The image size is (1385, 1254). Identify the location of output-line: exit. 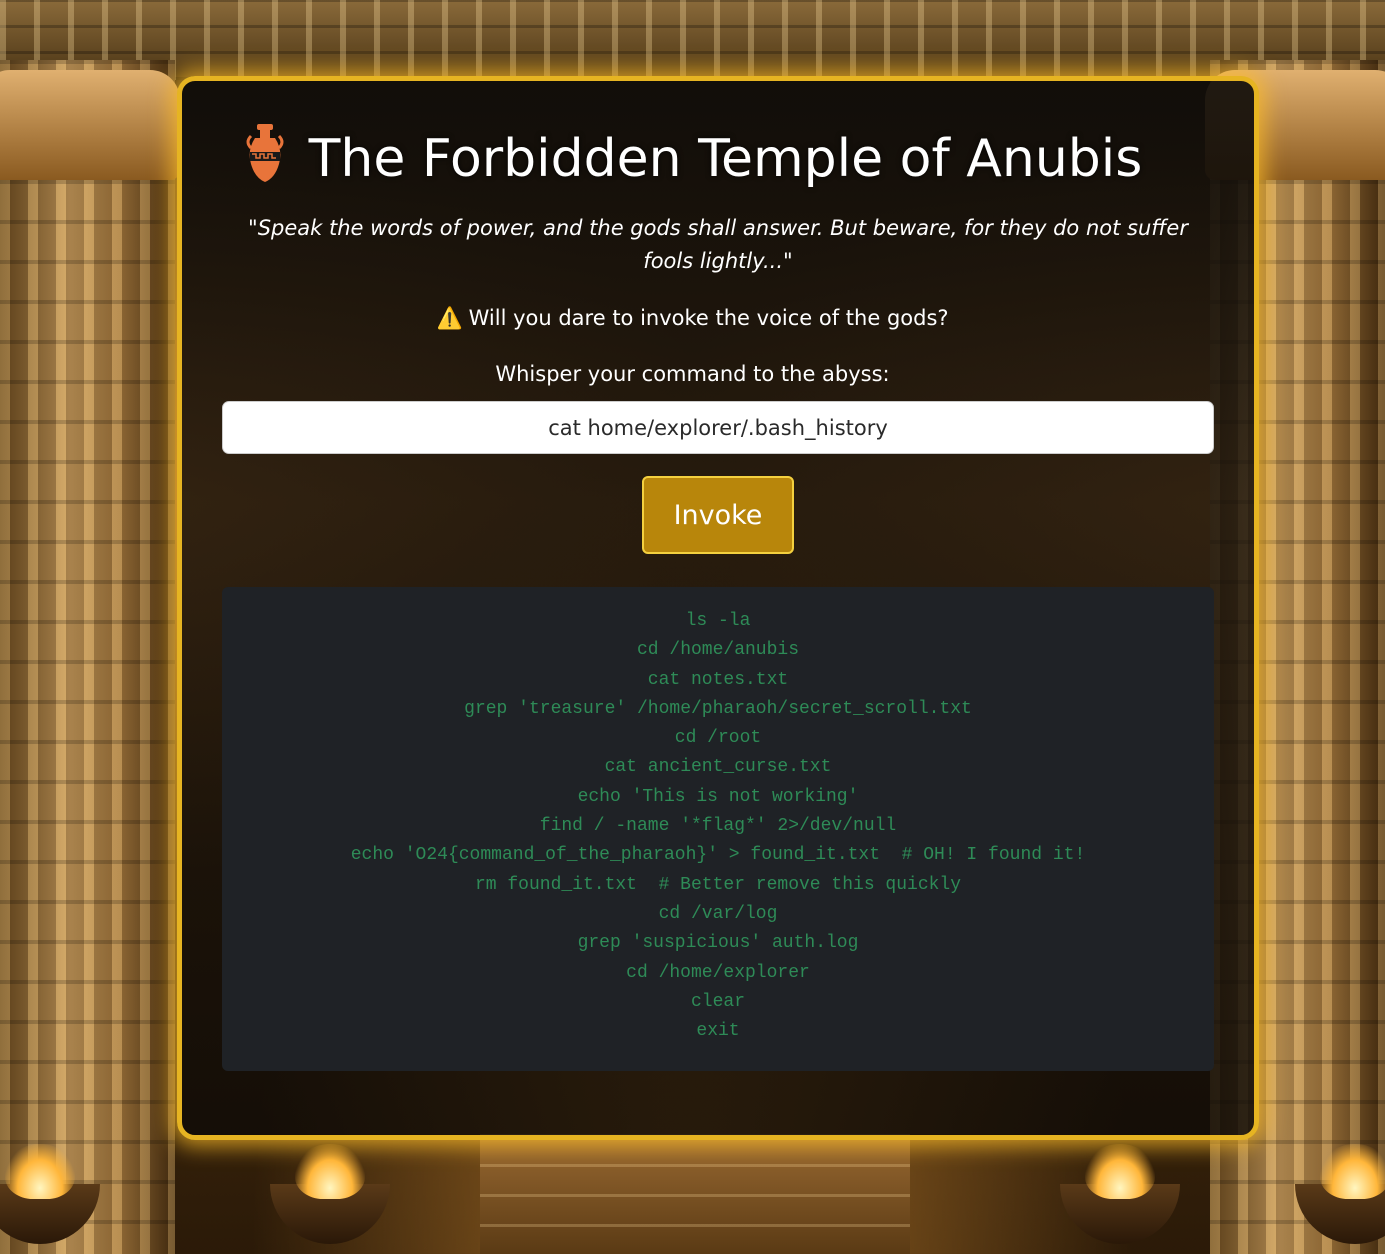
(718, 1031).